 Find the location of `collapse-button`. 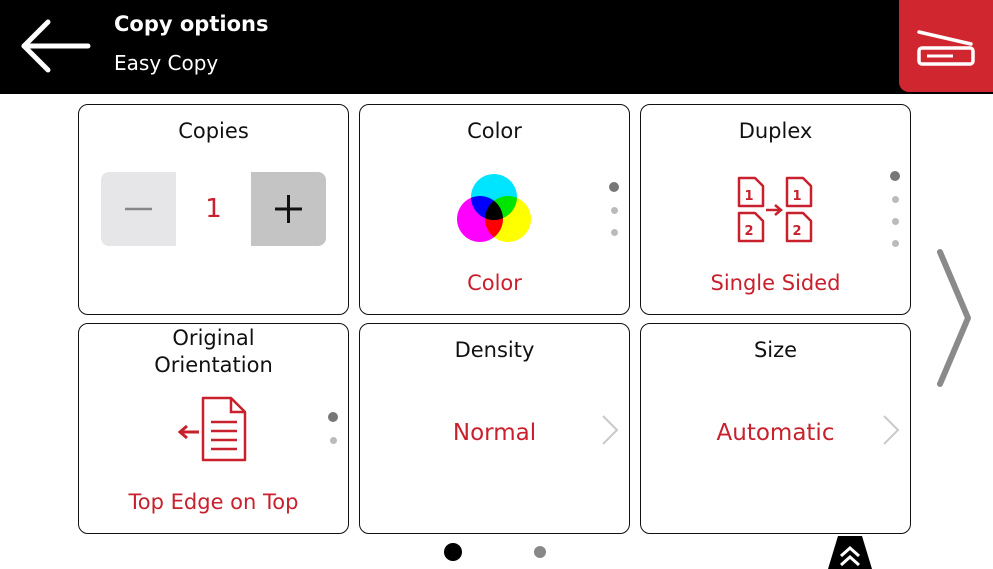

collapse-button is located at coordinates (850, 552).